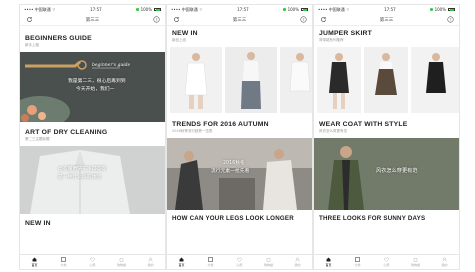 Image resolution: width=475 pixels, height=272 pixels. Describe the element at coordinates (92, 180) in the screenshot. I see `dry-cleaning-banner: 比衣服更洗干净得得得 是一种什么样的体验` at that location.